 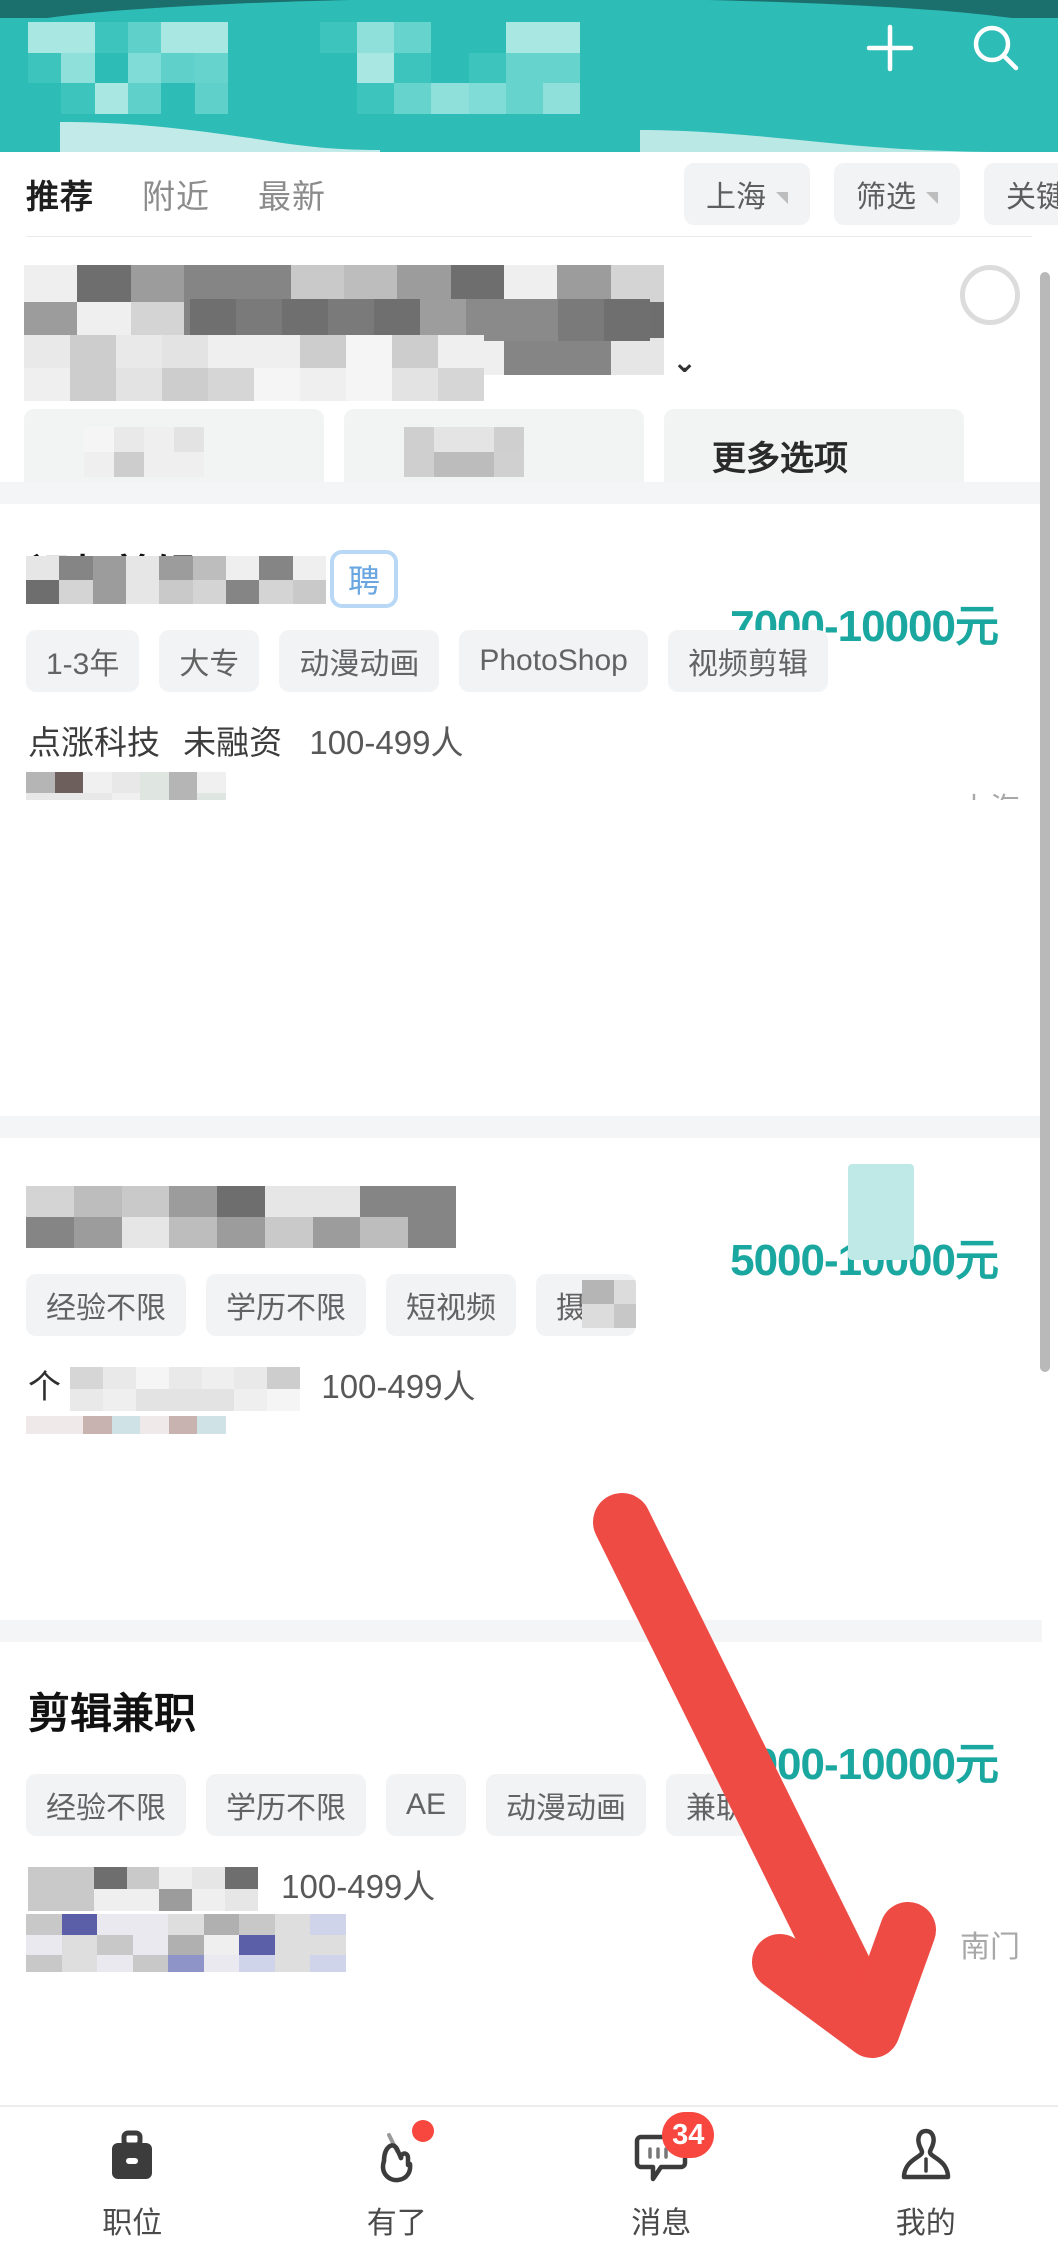 I want to click on job-1-recruiter, so click(x=126, y=786).